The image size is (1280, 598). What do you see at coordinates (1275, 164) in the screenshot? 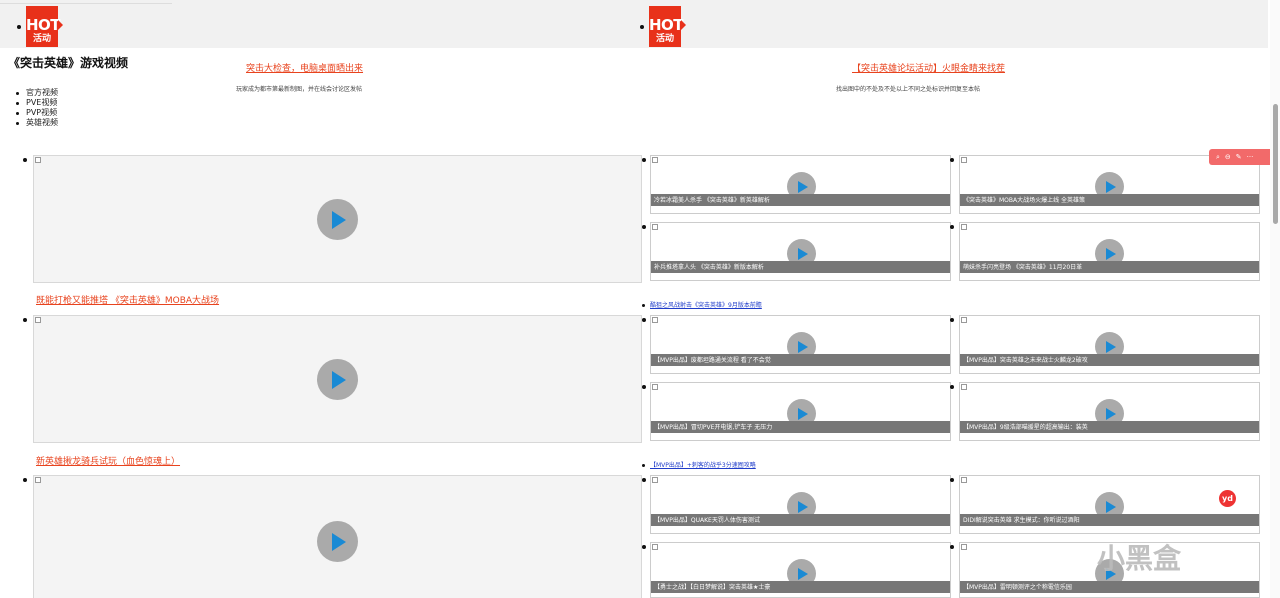
I see `scrollbar-thumb` at bounding box center [1275, 164].